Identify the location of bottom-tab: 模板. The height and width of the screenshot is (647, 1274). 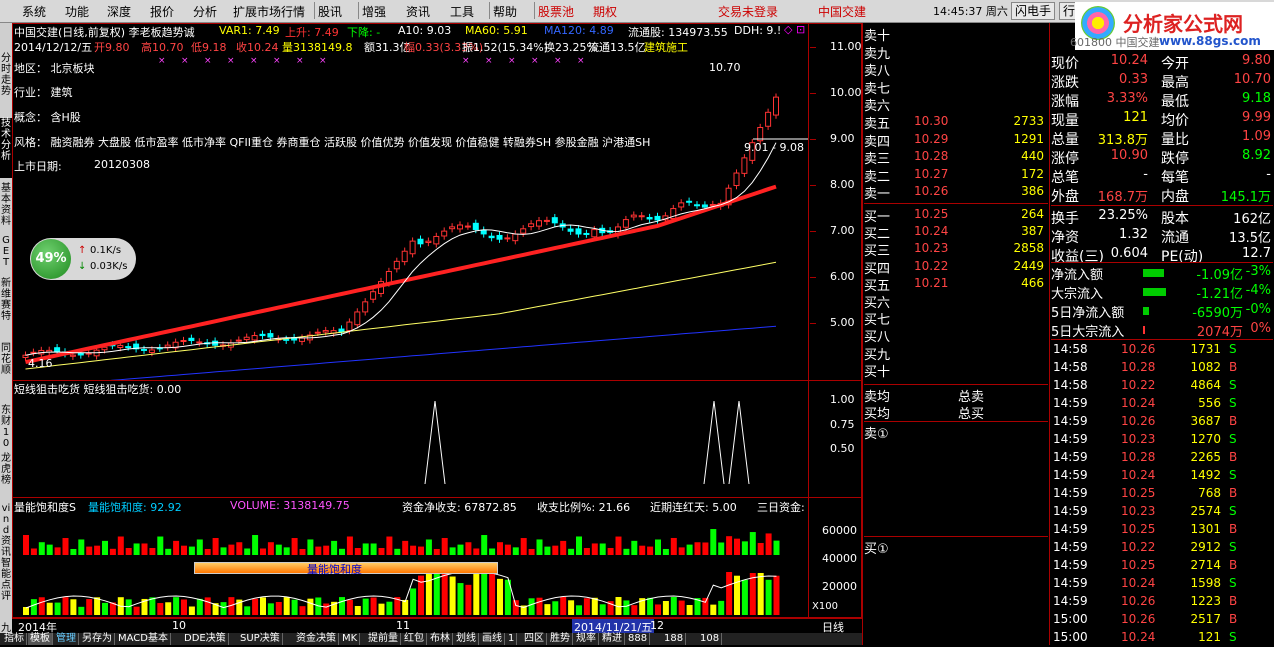
(40, 639).